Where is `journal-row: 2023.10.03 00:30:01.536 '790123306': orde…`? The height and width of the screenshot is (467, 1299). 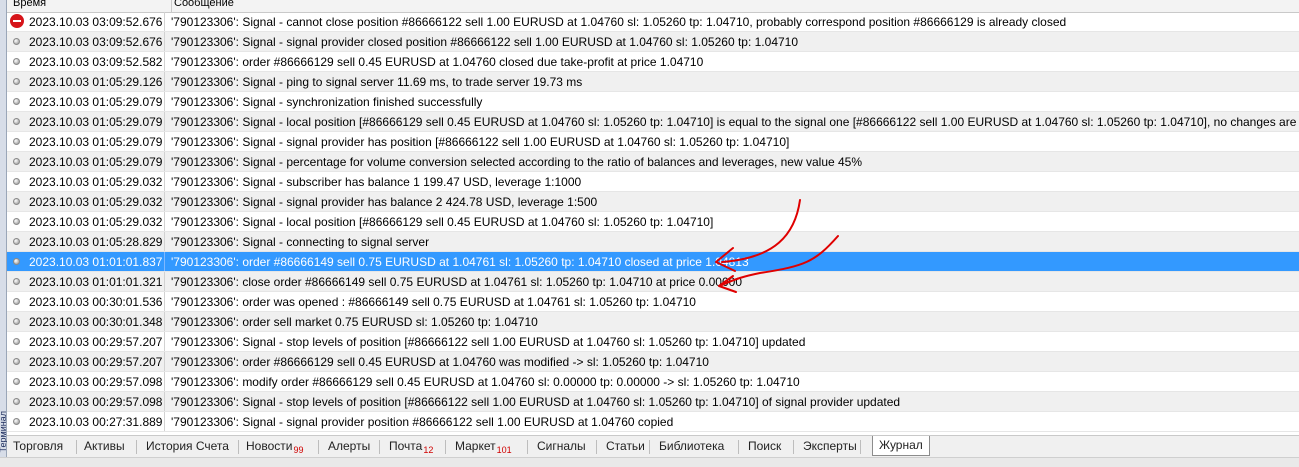
journal-row: 2023.10.03 00:30:01.536 '790123306': orde… is located at coordinates (653, 302).